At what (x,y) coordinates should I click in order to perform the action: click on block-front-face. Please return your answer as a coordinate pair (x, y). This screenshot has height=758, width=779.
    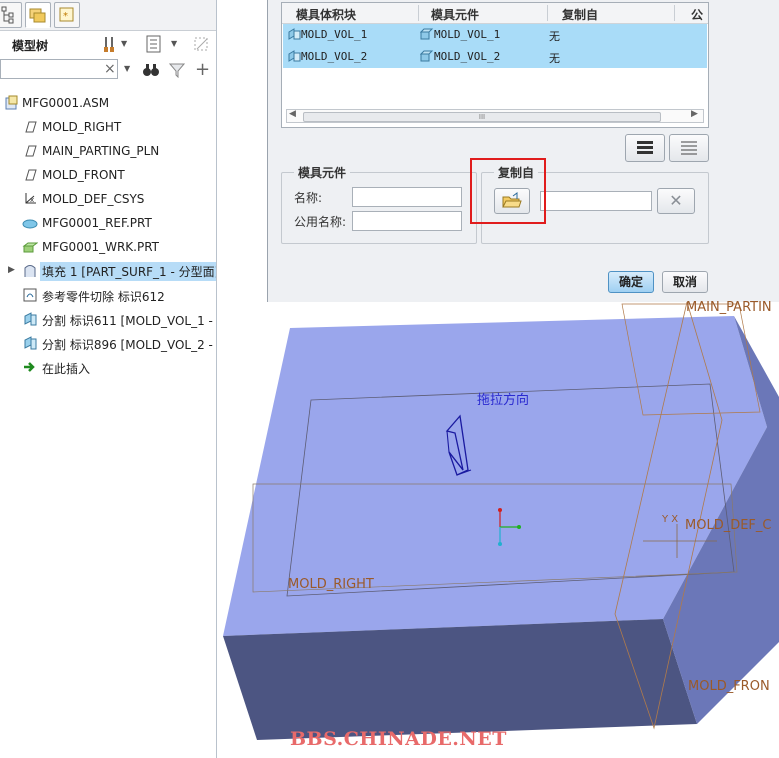
    Looking at the image, I should click on (460, 679).